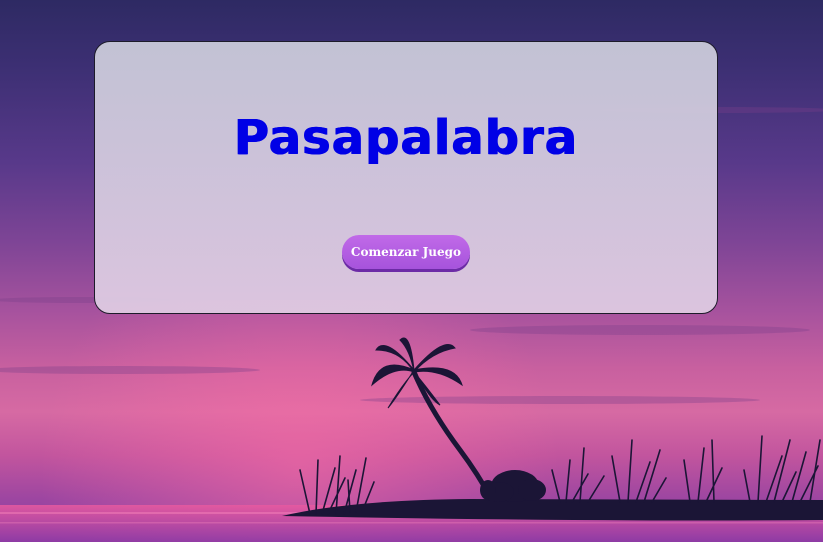 Image resolution: width=823 pixels, height=542 pixels. What do you see at coordinates (406, 138) in the screenshot?
I see `game-title: Pasapalabra` at bounding box center [406, 138].